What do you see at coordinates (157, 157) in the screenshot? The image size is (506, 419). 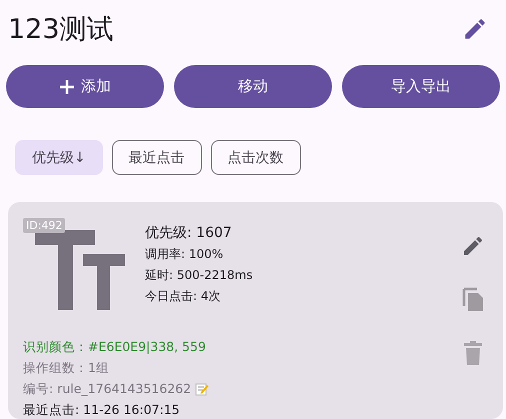 I see `sort-chip: 最近点击` at bounding box center [157, 157].